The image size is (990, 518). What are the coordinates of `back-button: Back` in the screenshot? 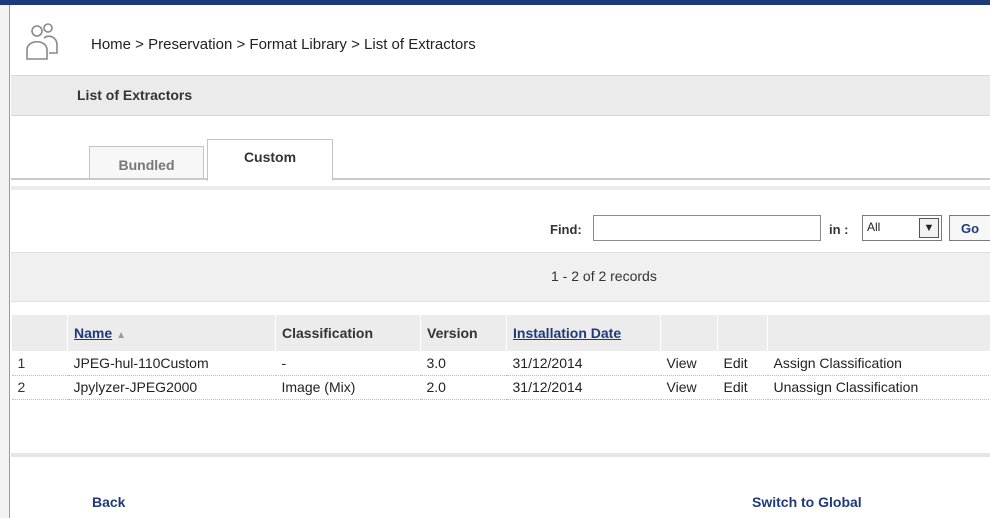 It's located at (108, 502).